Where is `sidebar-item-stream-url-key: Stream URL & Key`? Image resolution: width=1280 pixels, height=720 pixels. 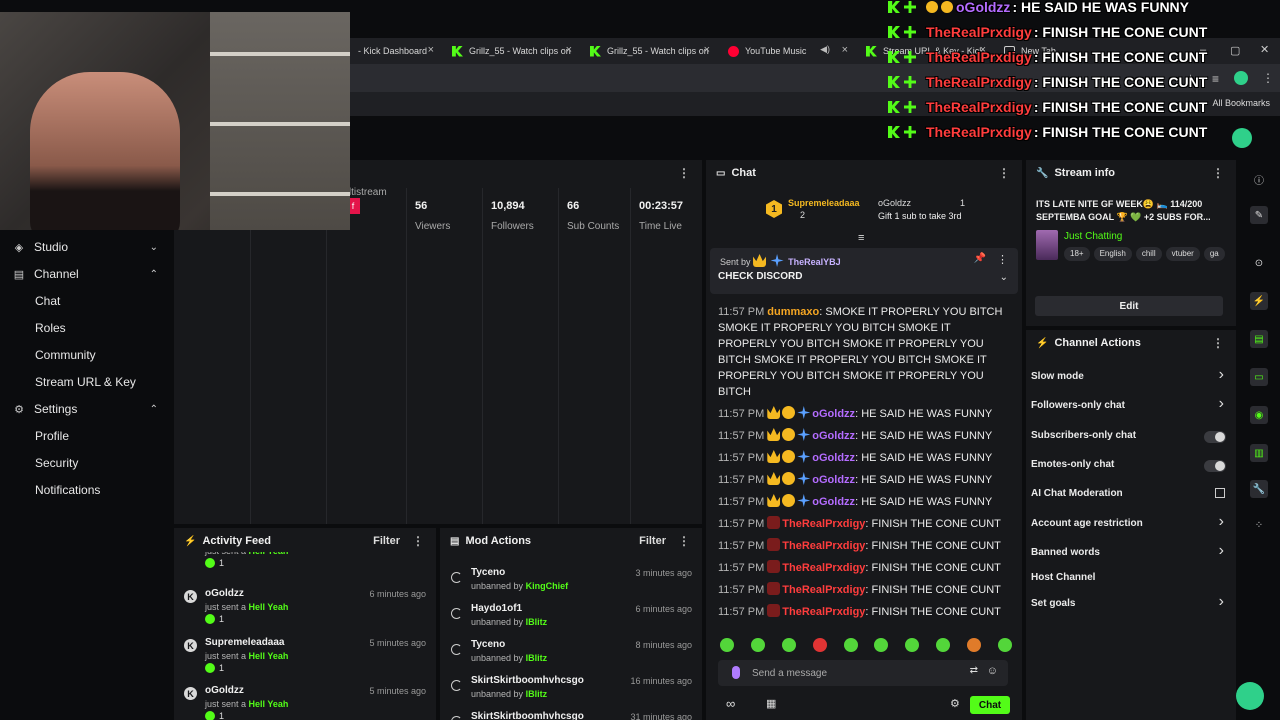
sidebar-item-stream-url-key: Stream URL & Key is located at coordinates (86, 382).